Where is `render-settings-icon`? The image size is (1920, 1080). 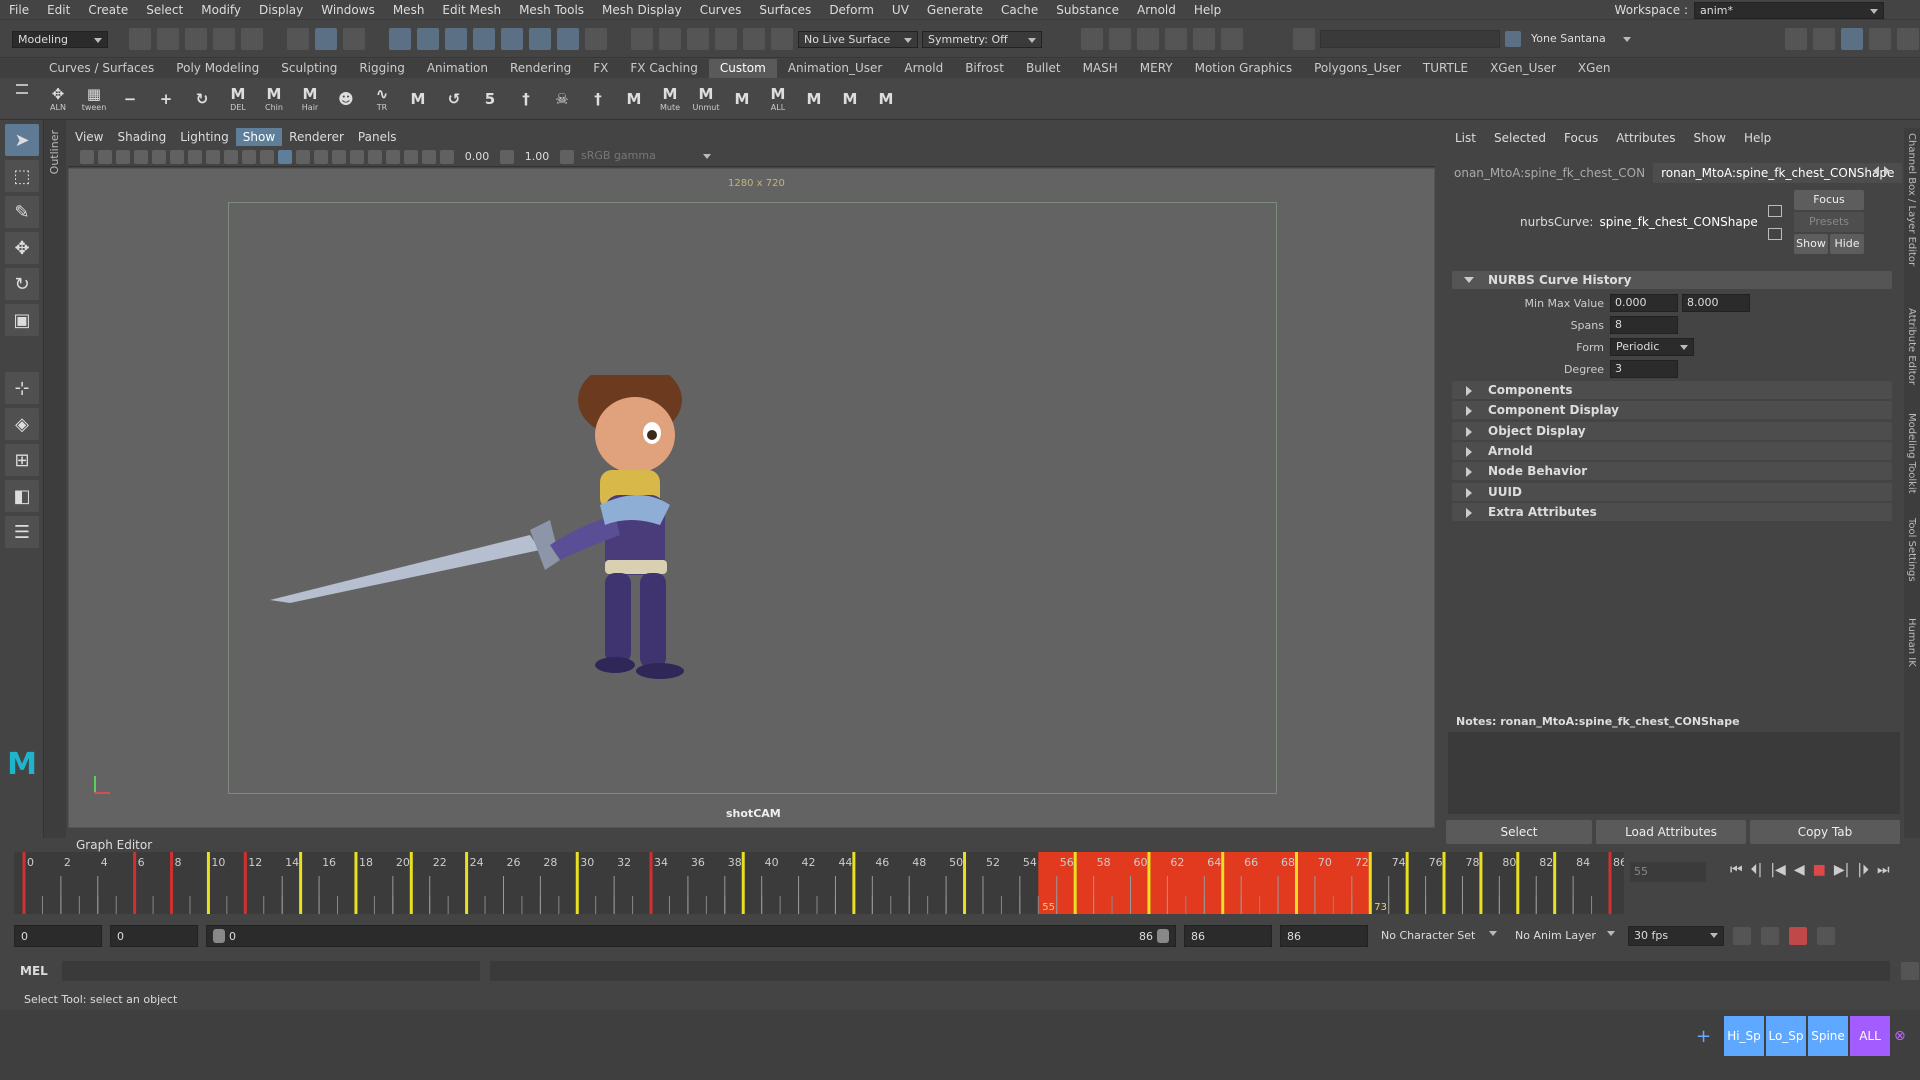
render-settings-icon is located at coordinates (1092, 39).